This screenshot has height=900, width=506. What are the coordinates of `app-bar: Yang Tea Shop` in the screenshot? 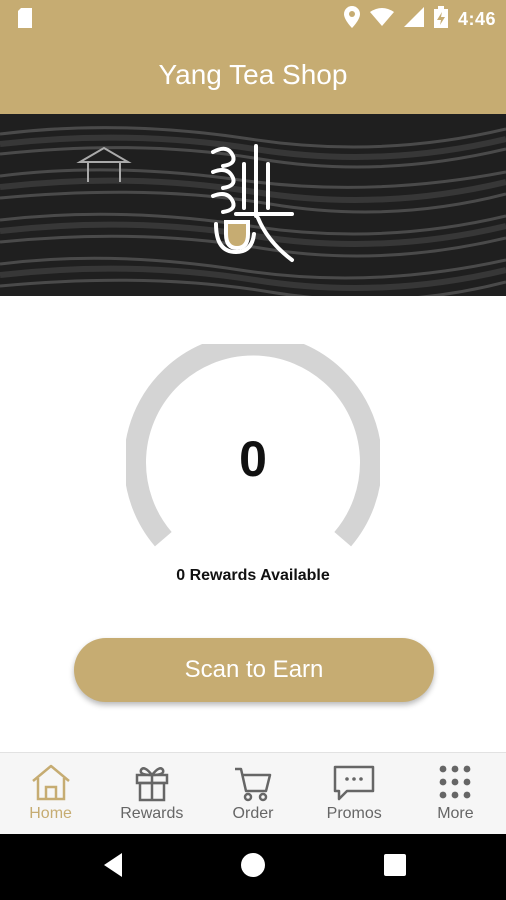 It's located at (253, 75).